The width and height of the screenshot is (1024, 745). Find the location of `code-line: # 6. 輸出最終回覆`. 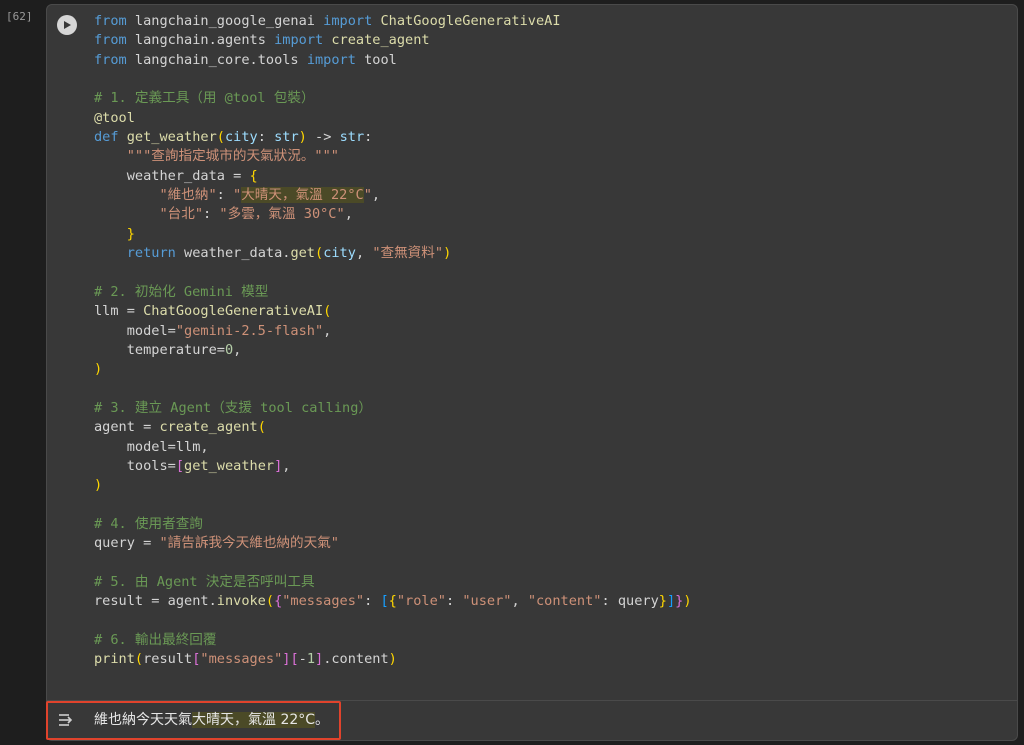

code-line: # 6. 輸出最終回覆 is located at coordinates (155, 640).